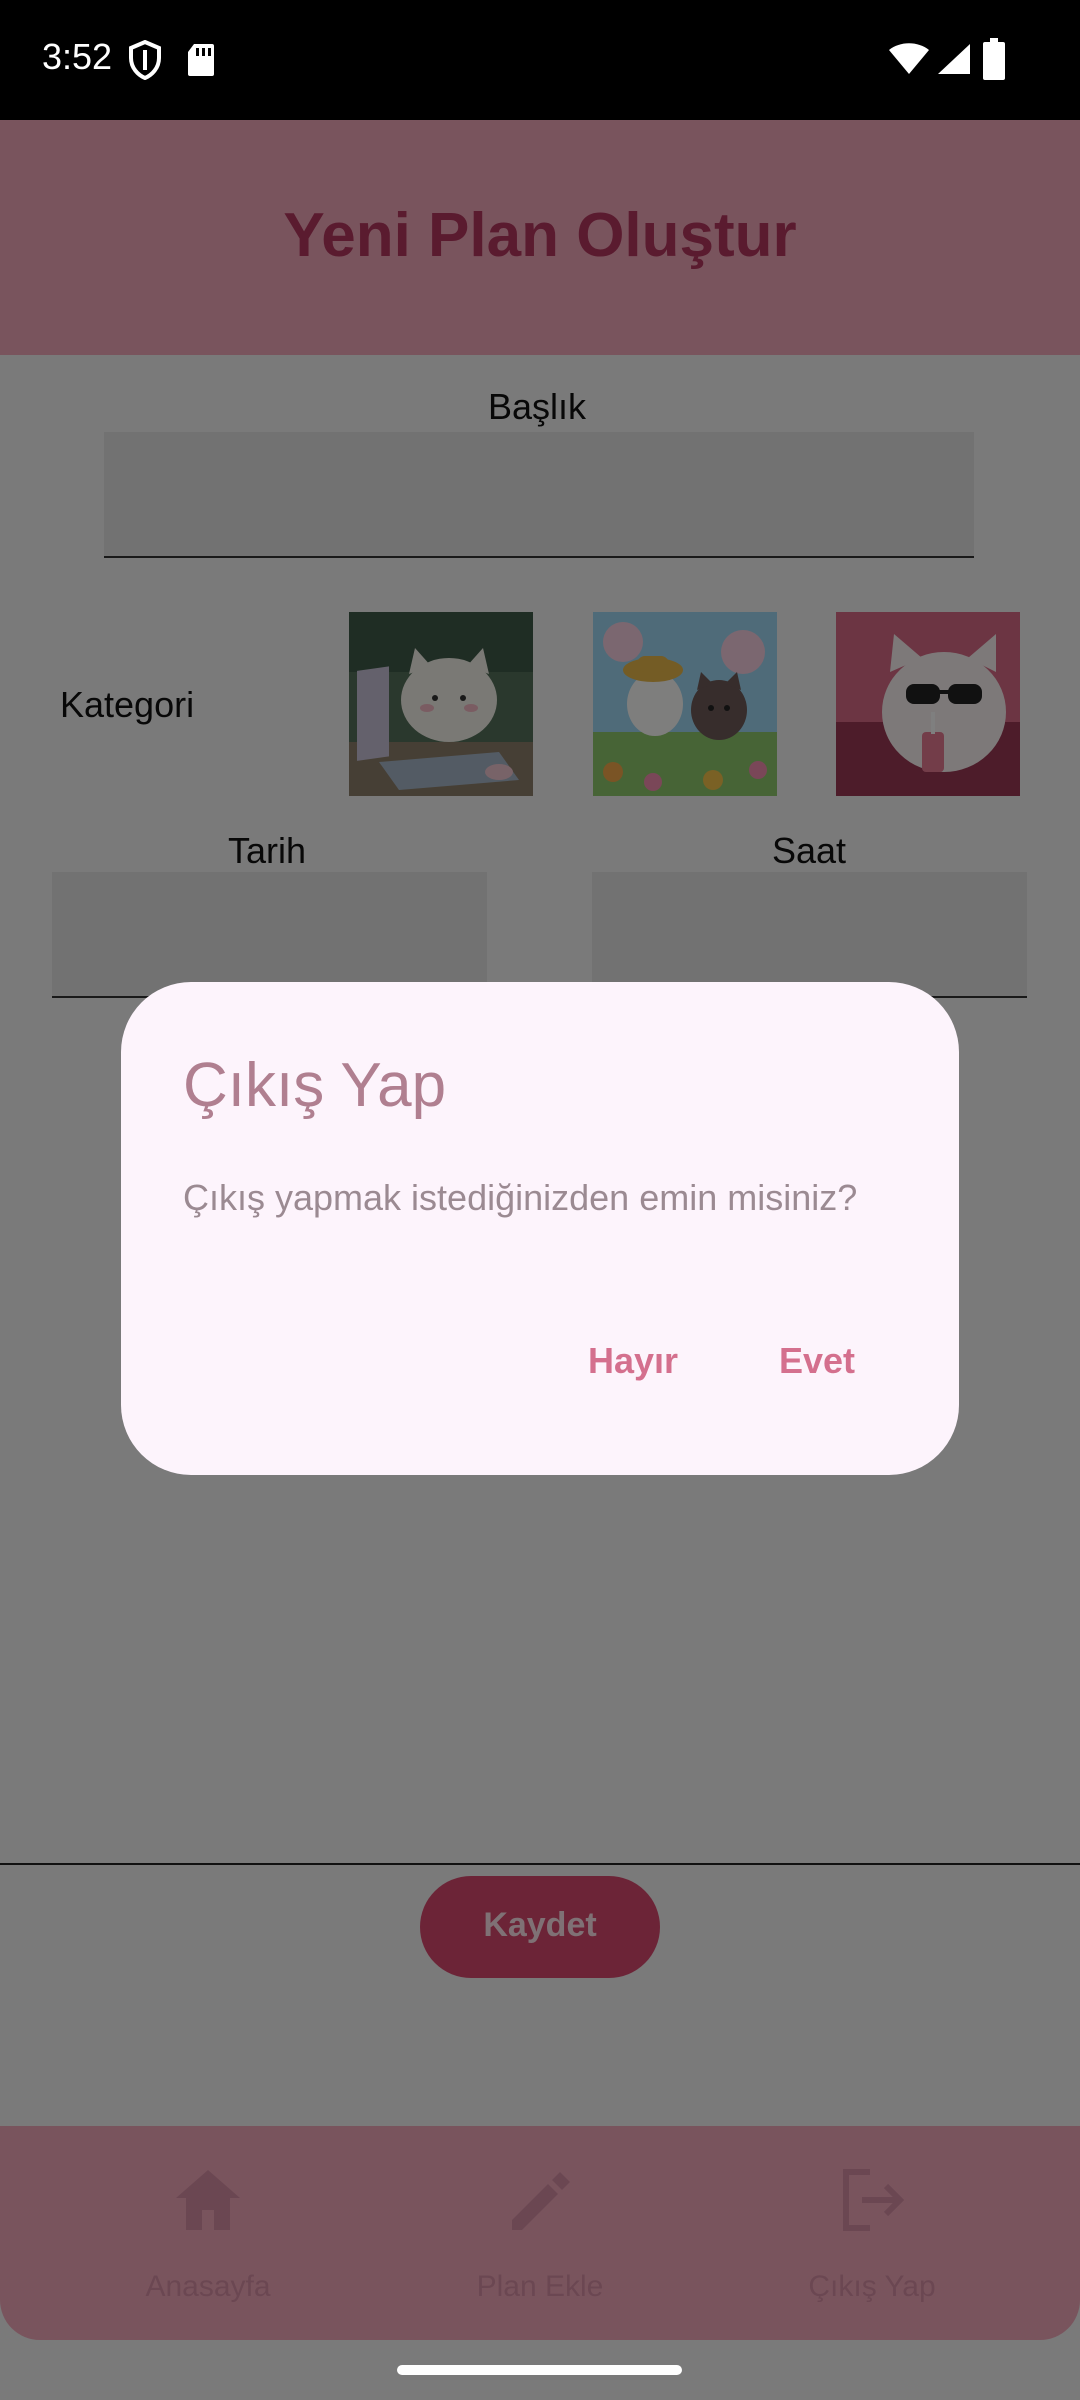 The height and width of the screenshot is (2400, 1080). I want to click on shield-icon, so click(145, 60).